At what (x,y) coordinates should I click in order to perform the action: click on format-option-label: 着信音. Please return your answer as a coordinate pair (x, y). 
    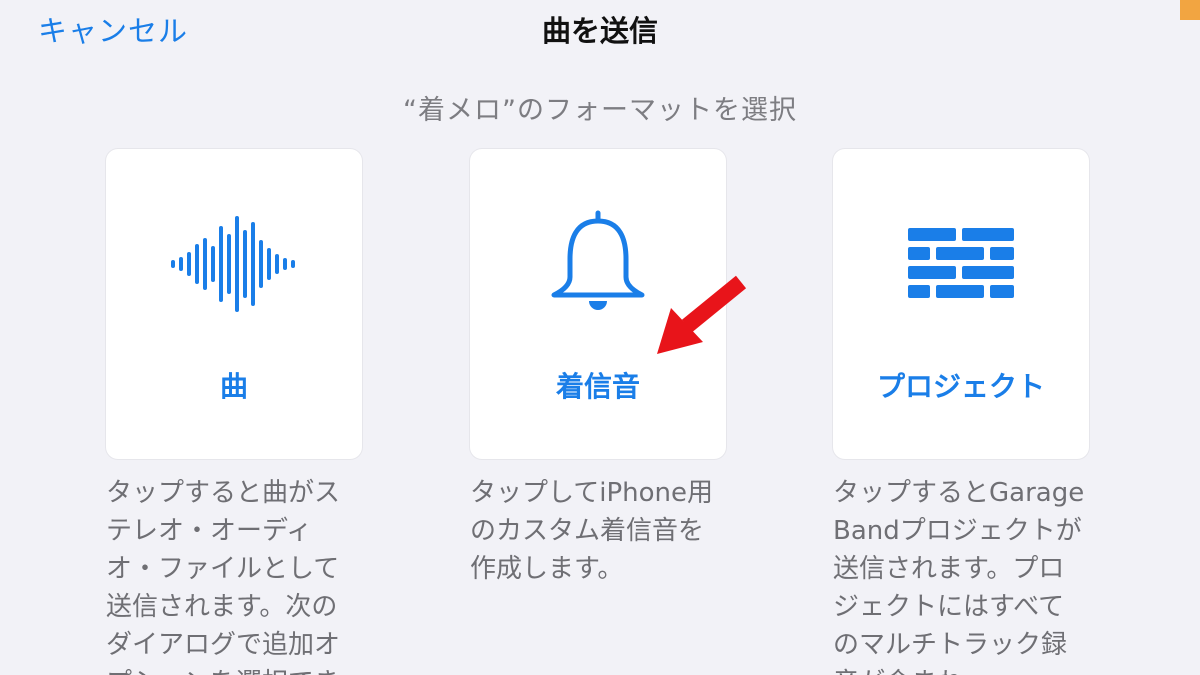
    Looking at the image, I should click on (597, 386).